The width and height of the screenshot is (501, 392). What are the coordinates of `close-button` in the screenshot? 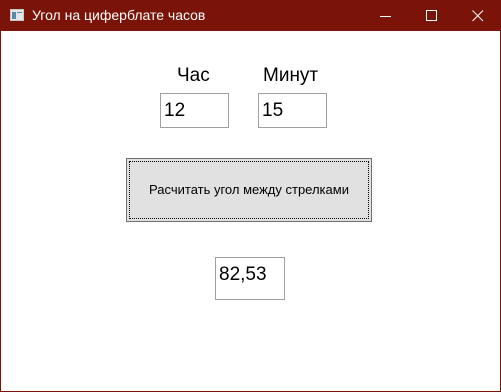 It's located at (478, 15).